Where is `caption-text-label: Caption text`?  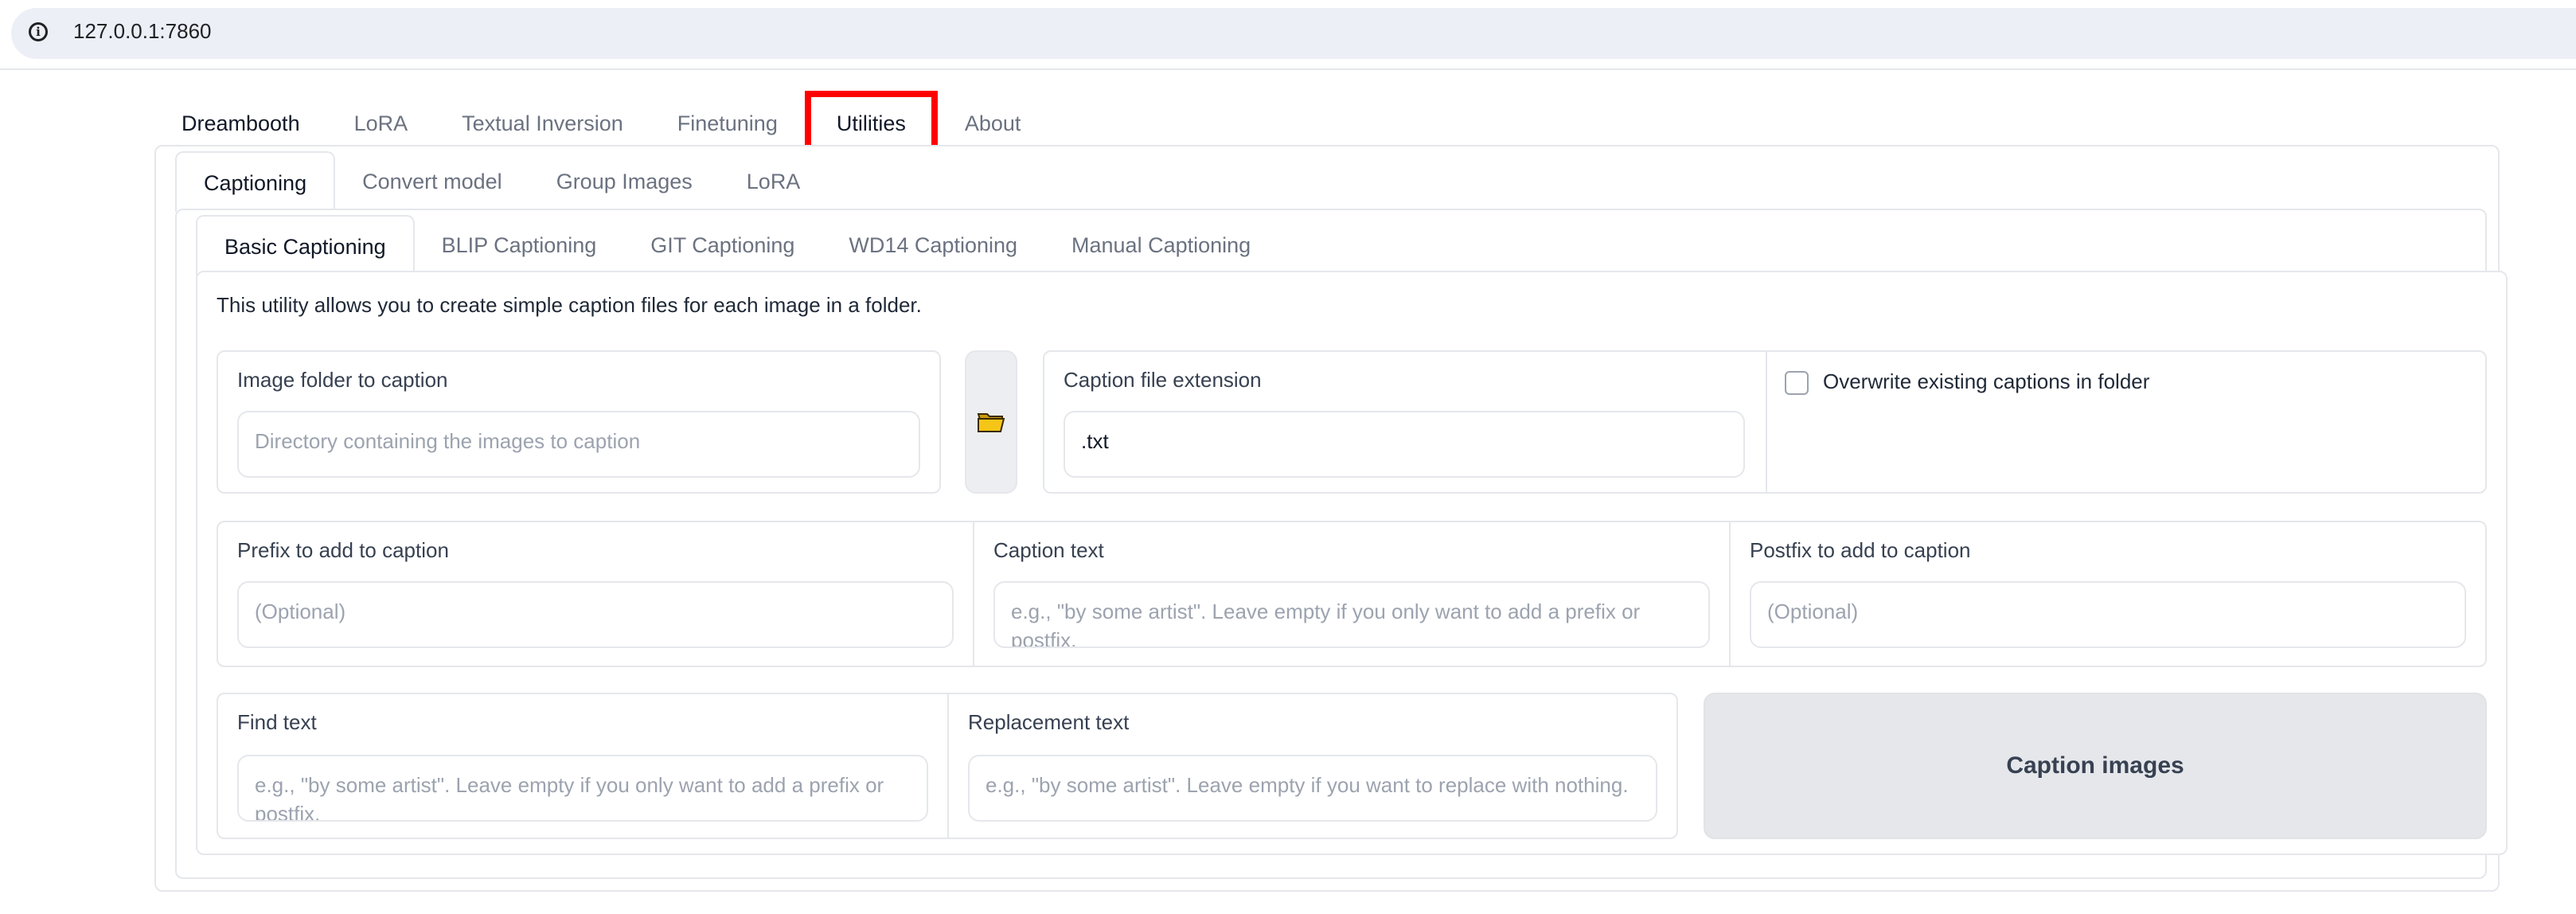
caption-text-label: Caption text is located at coordinates (1048, 550).